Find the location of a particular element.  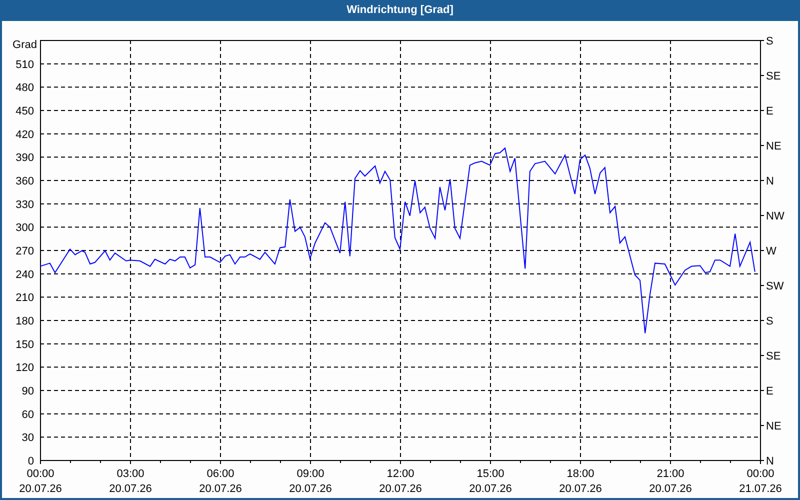

y-axis-label: 150 is located at coordinates (25, 344).